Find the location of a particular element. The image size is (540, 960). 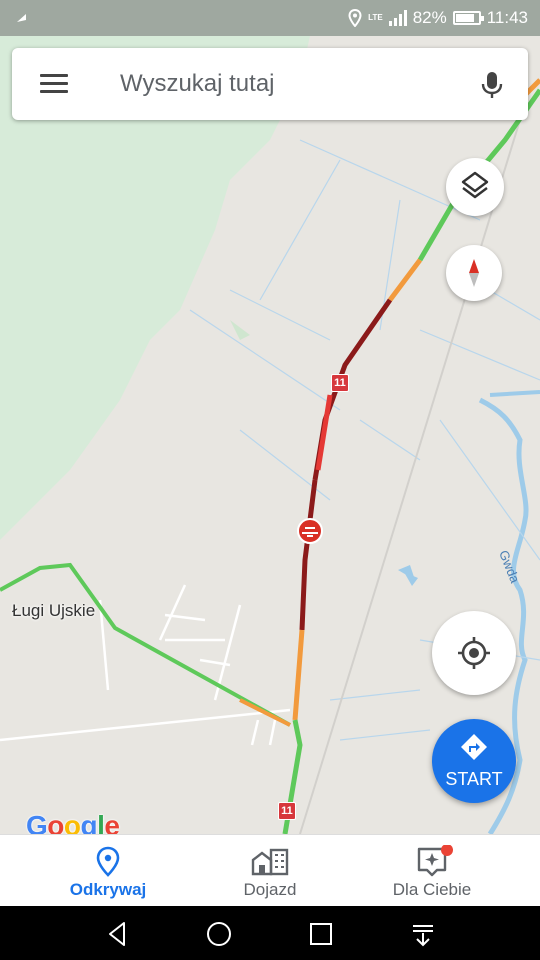

for-you-icon is located at coordinates (435, 861).